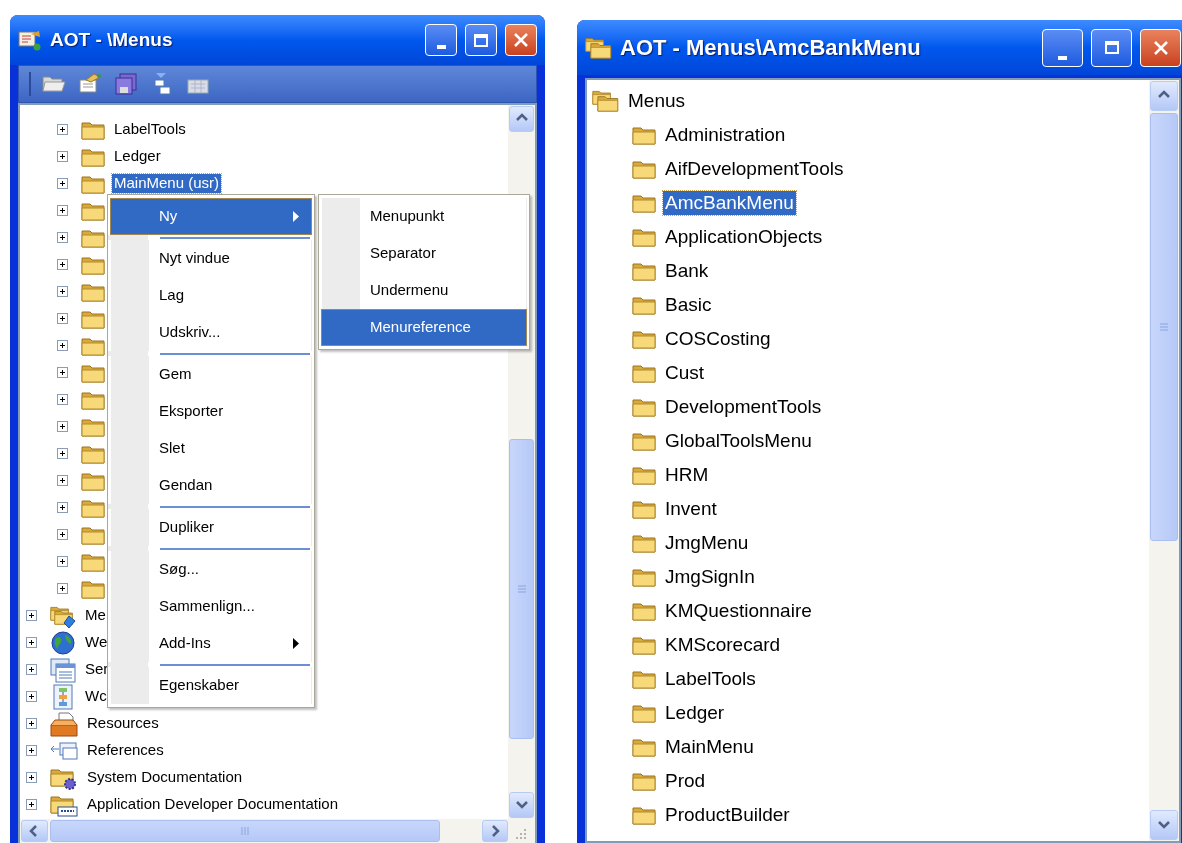 This screenshot has height=843, width=1182. I want to click on tree-item: Invent, so click(691, 509).